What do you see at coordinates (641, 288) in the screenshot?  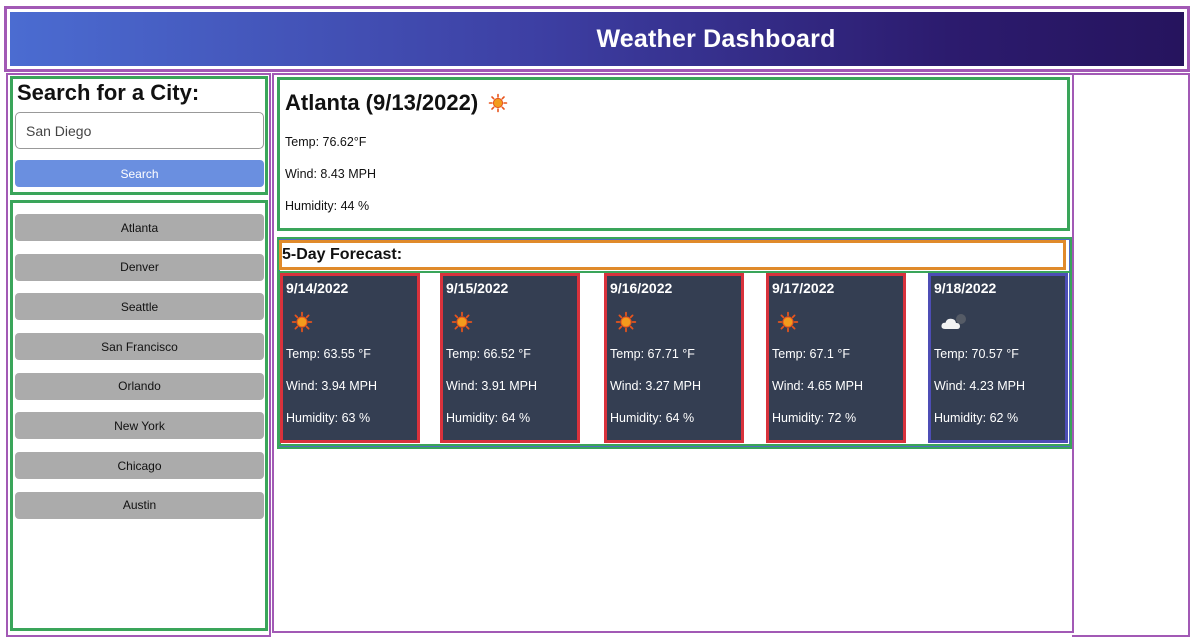 I see `forecast-date: 9/16/2022` at bounding box center [641, 288].